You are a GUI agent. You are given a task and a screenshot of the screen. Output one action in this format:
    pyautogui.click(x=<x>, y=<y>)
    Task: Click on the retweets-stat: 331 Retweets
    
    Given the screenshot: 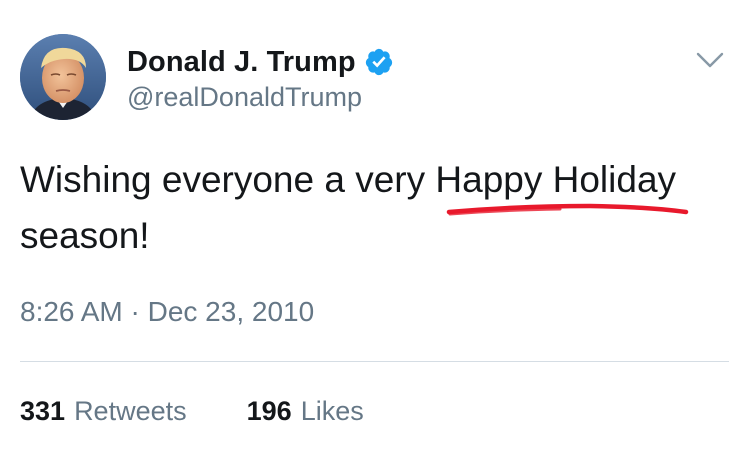 What is the action you would take?
    pyautogui.click(x=103, y=411)
    